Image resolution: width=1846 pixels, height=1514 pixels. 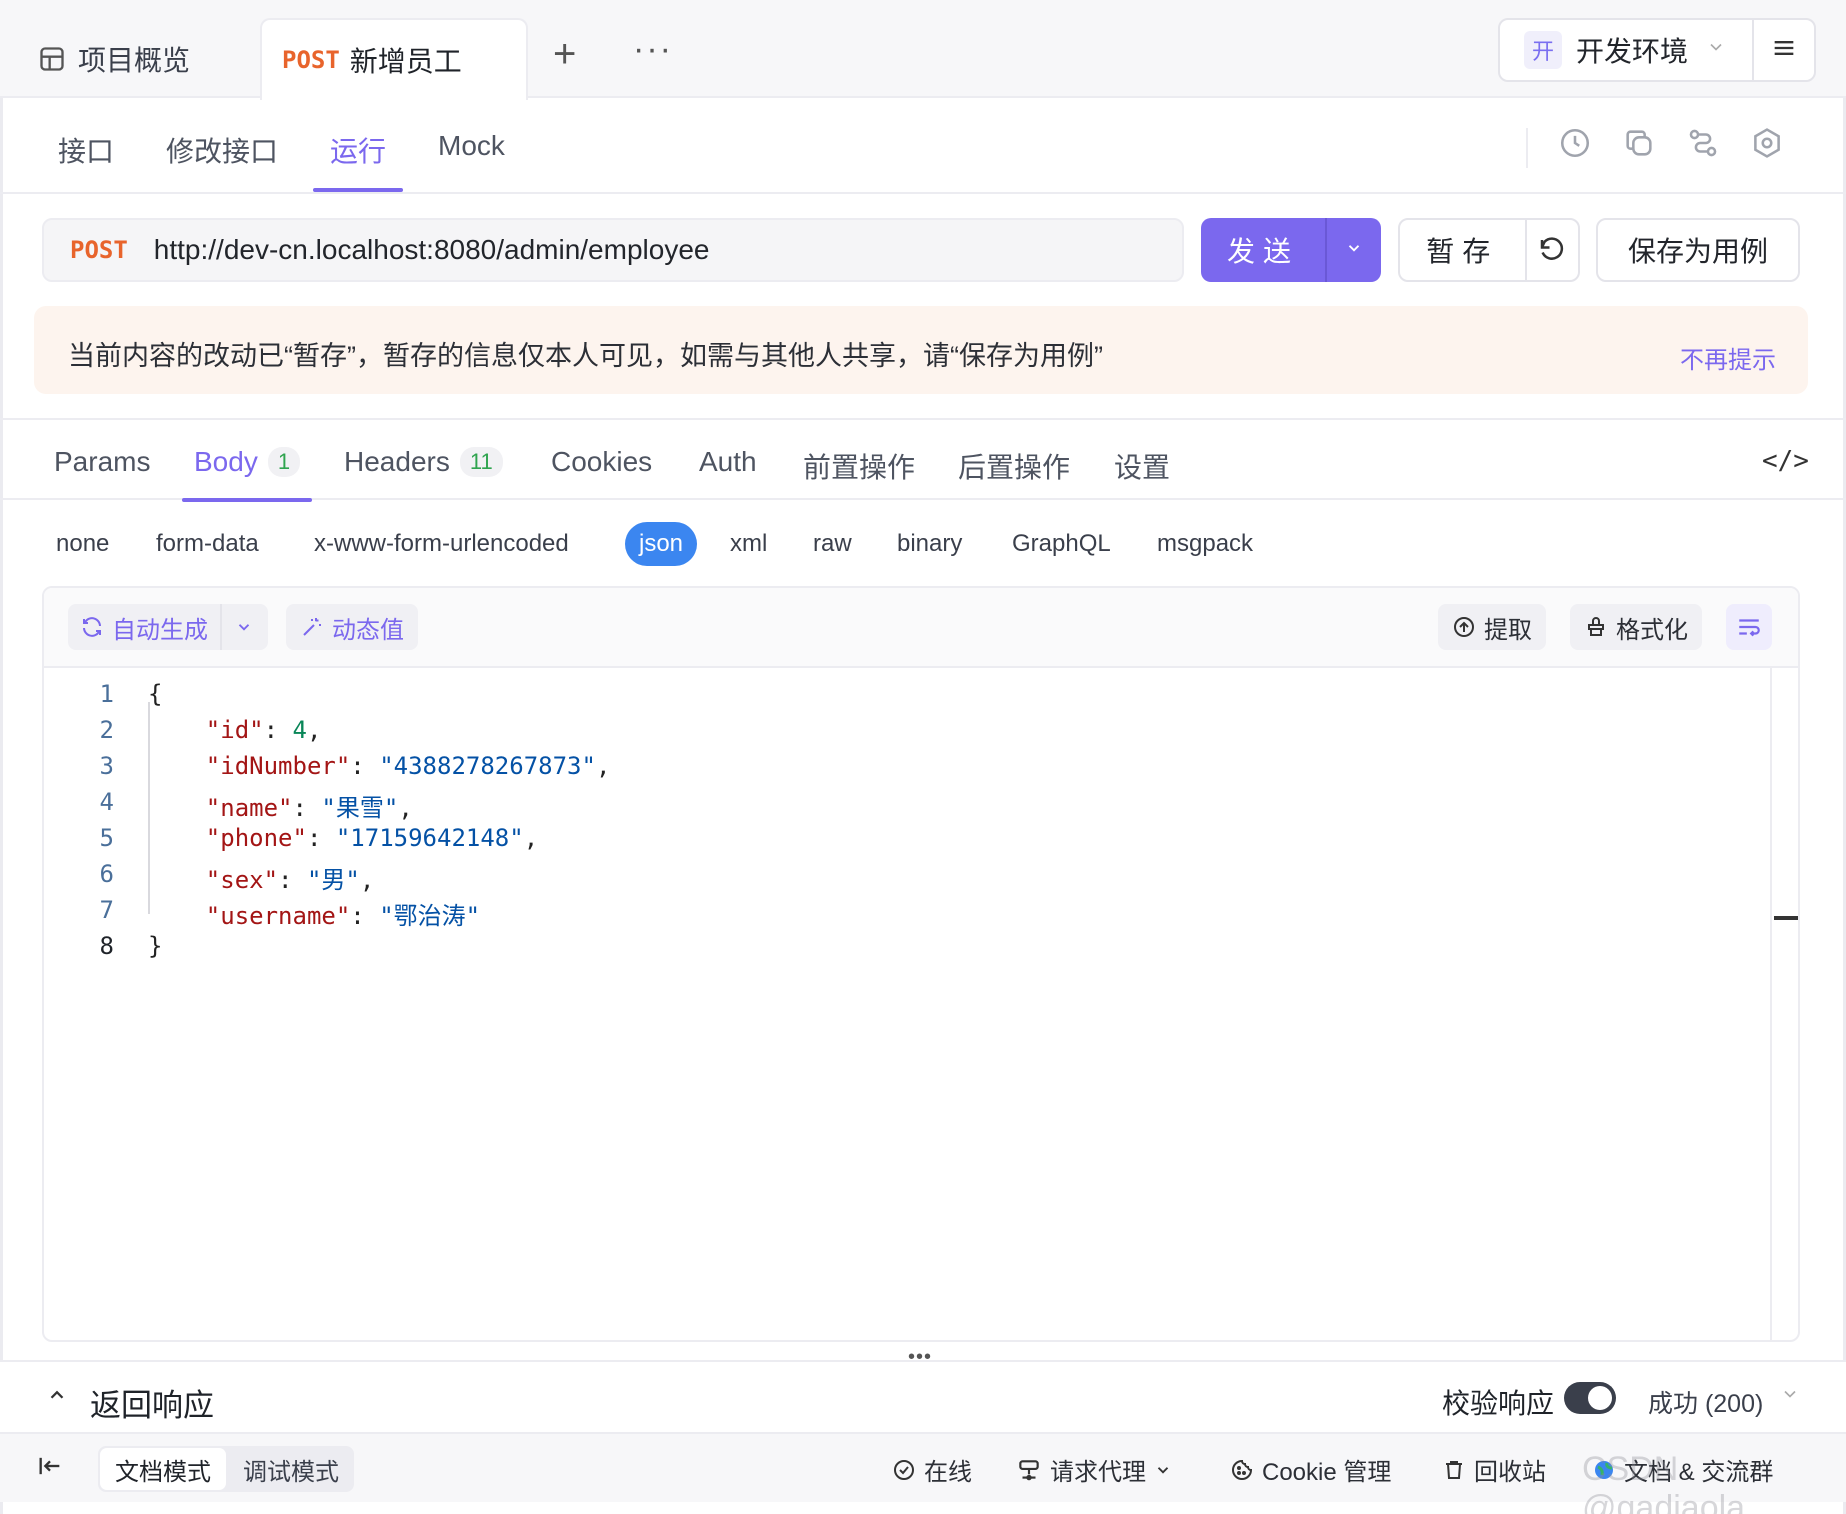 I want to click on body-type-none: none, so click(x=82, y=544).